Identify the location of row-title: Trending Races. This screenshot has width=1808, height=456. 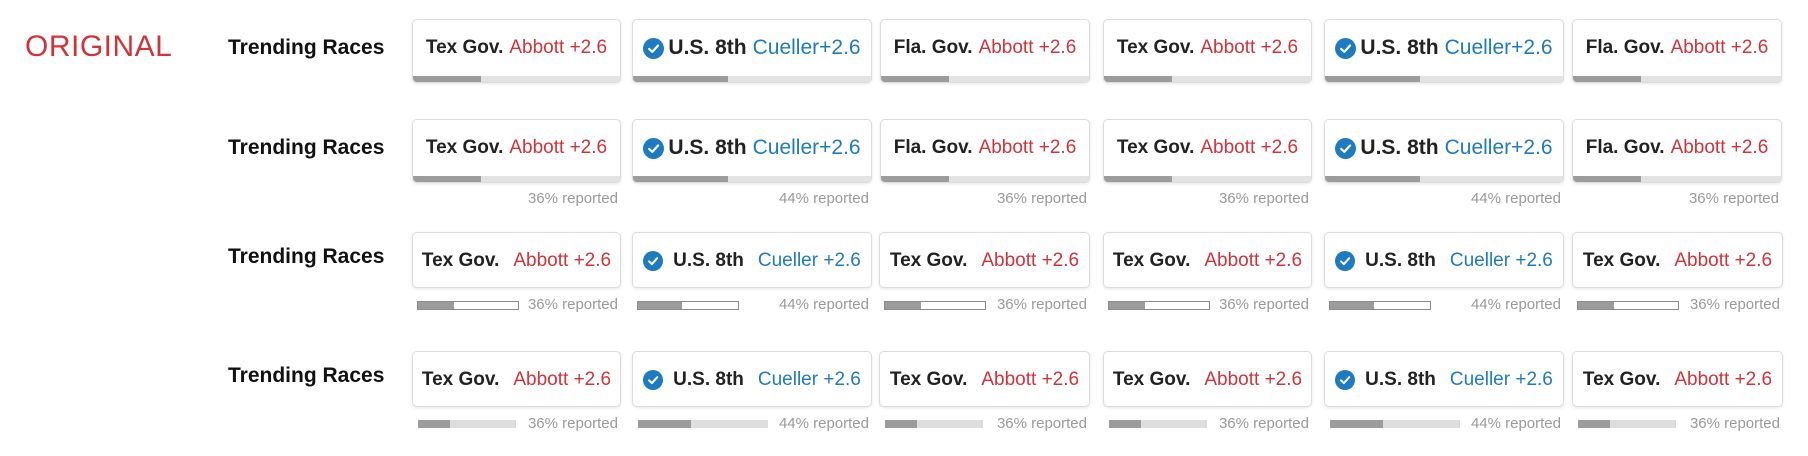
(306, 147).